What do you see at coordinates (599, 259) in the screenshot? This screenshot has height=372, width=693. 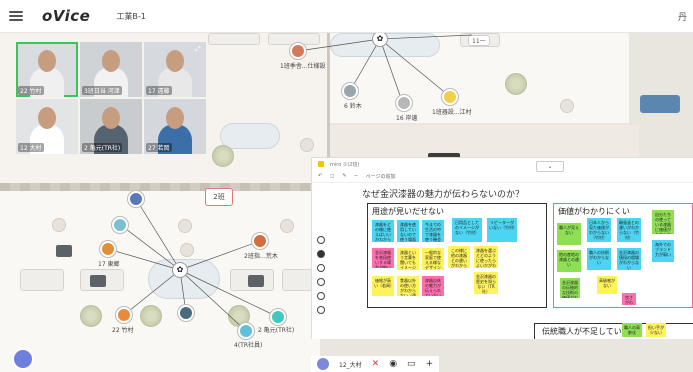 I see `sticky-note: 職人の技術がわからない` at bounding box center [599, 259].